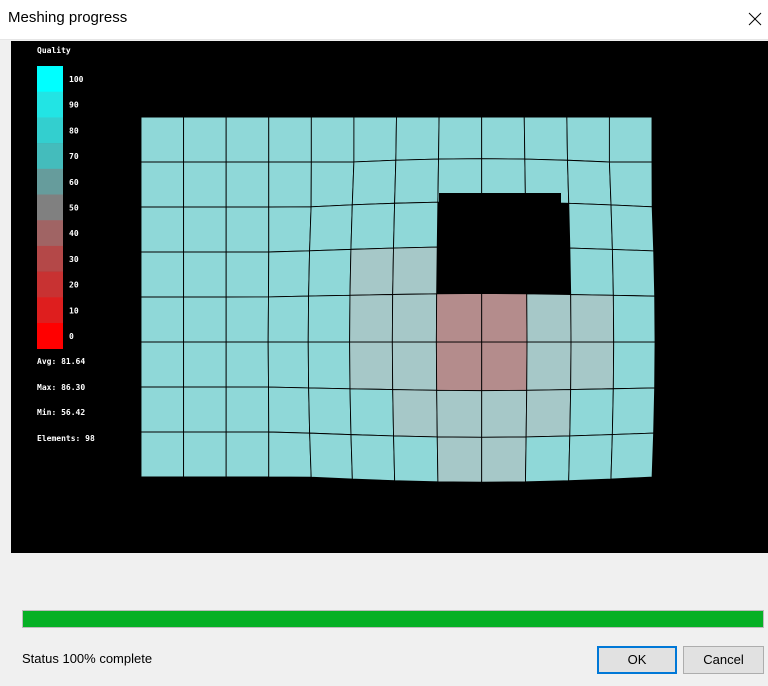  I want to click on legend-title: Quality, so click(54, 50).